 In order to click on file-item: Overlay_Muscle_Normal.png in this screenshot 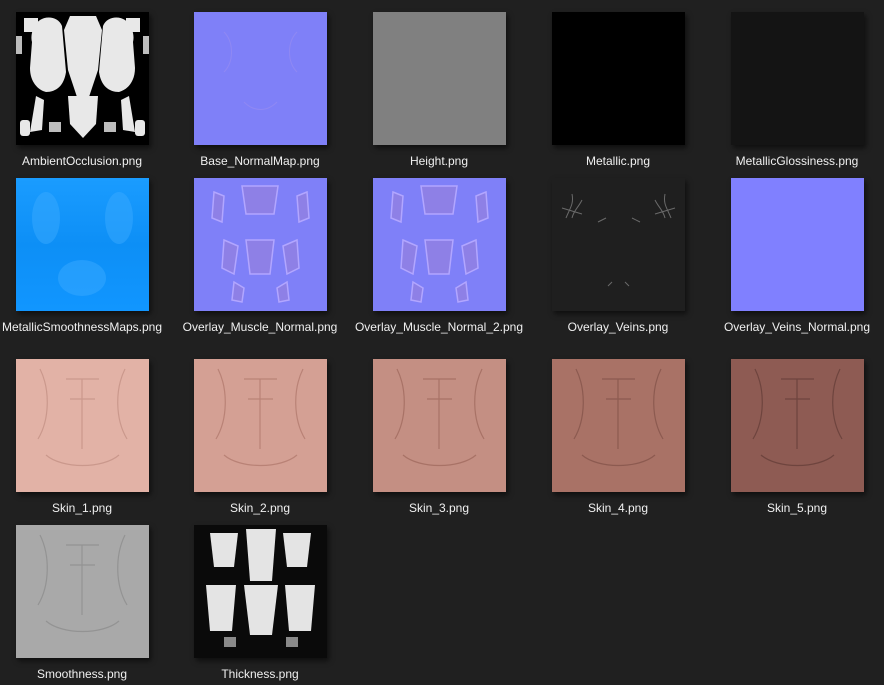, I will do `click(260, 256)`.